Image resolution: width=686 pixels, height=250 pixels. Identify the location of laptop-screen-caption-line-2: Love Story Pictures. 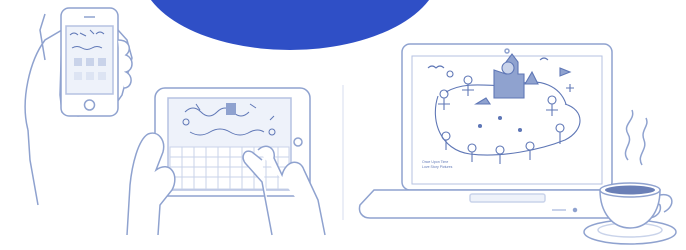
(437, 167).